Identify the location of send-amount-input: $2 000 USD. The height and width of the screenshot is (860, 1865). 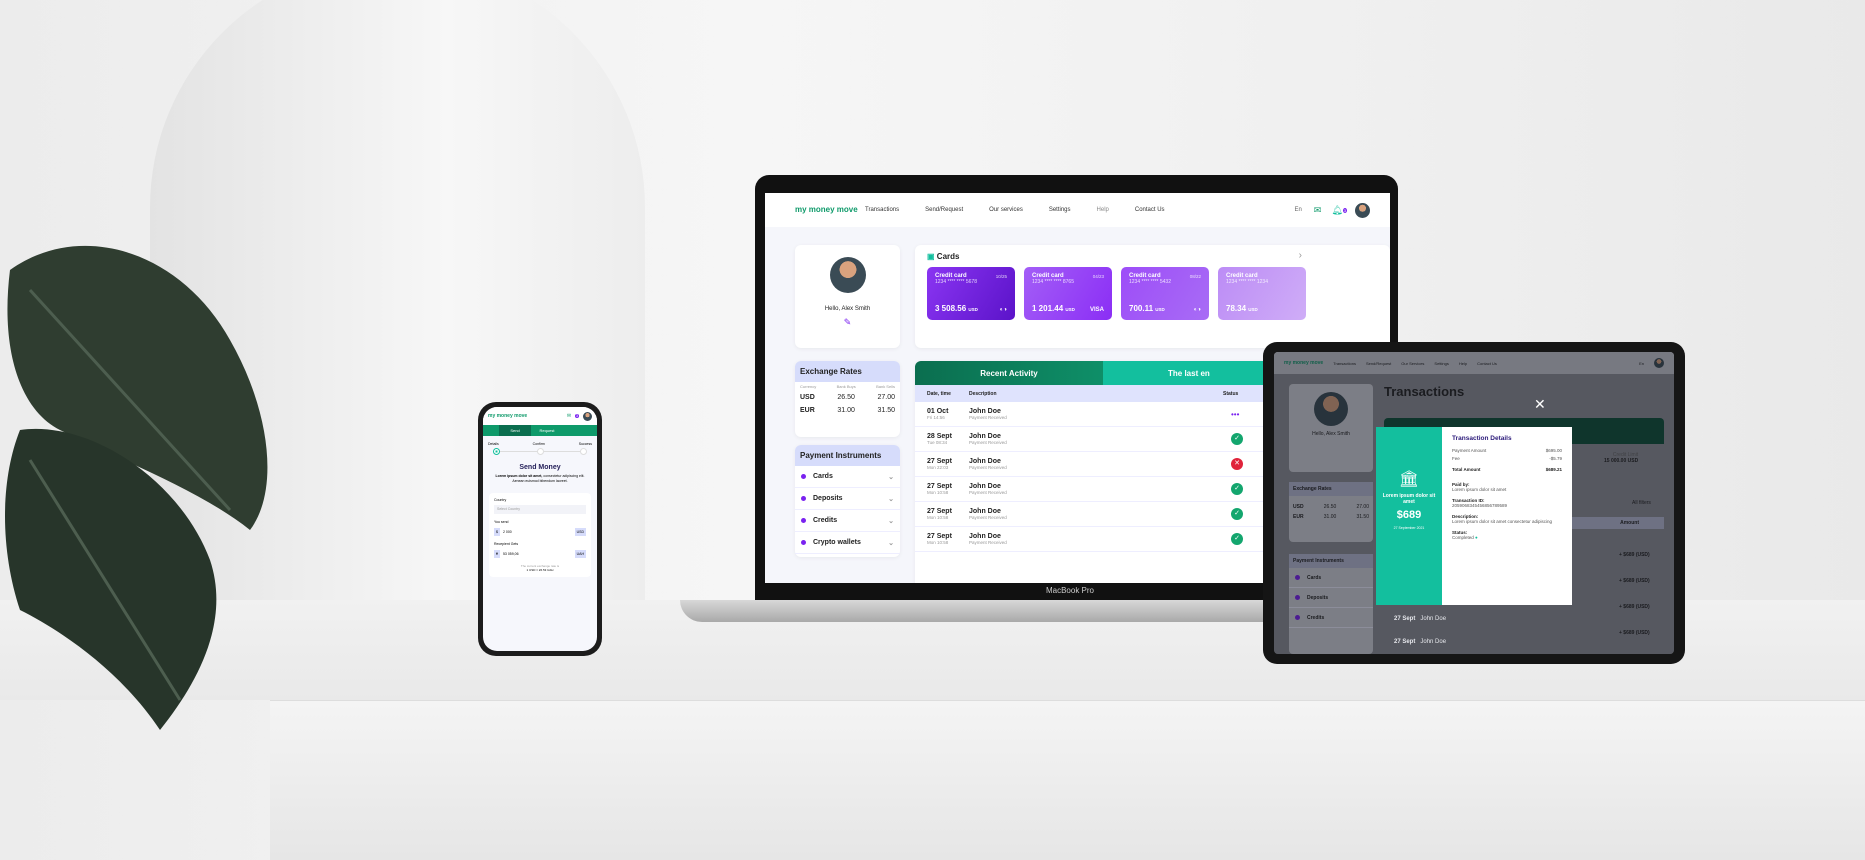
(540, 531).